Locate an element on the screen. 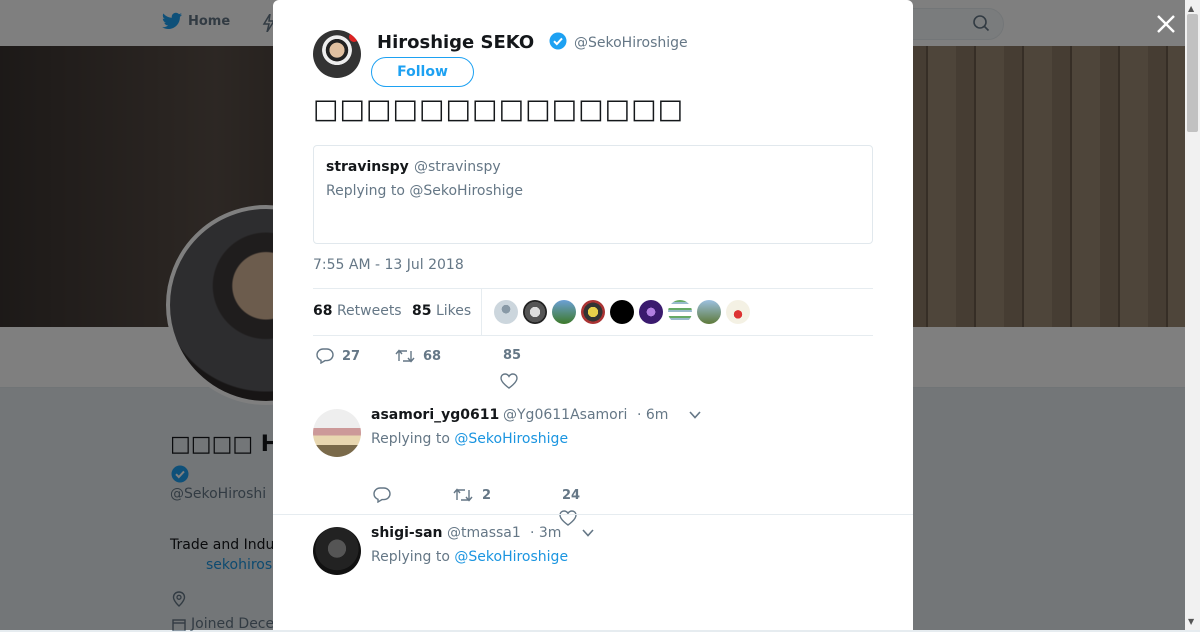 The width and height of the screenshot is (1200, 632). tweet-timestamp: 7:55 AM - 13 Jul 2018 is located at coordinates (388, 265).